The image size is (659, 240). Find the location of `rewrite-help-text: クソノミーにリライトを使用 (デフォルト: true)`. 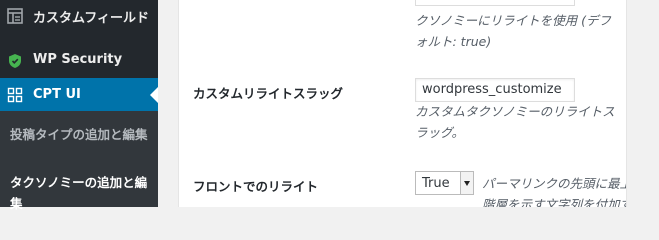

rewrite-help-text: クソノミーにリライトを使用 (デフォルト: true) is located at coordinates (513, 31).